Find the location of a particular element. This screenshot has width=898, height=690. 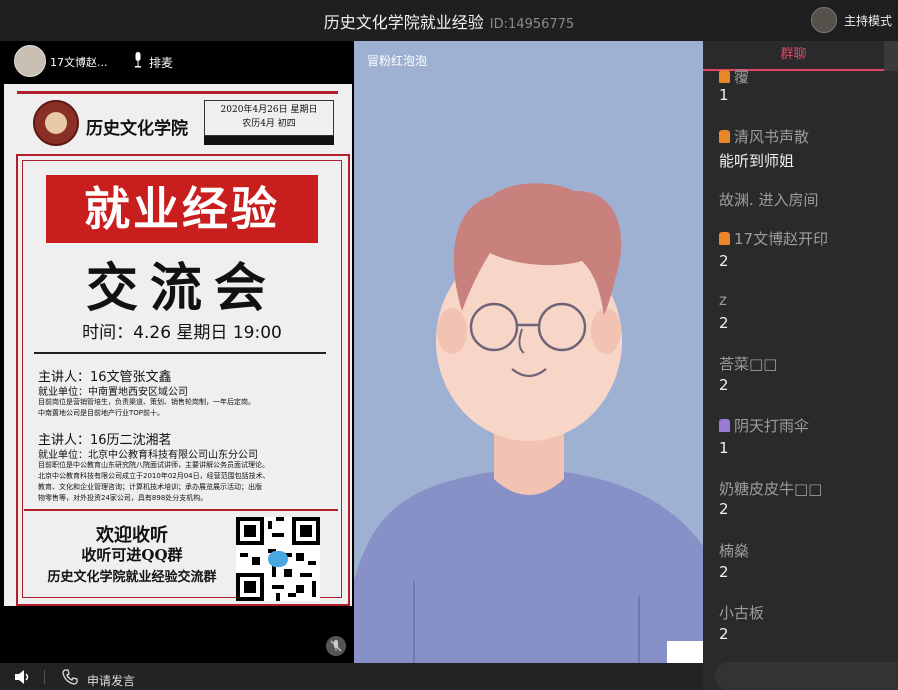

host-mode-label: 主持模式 is located at coordinates (867, 20).